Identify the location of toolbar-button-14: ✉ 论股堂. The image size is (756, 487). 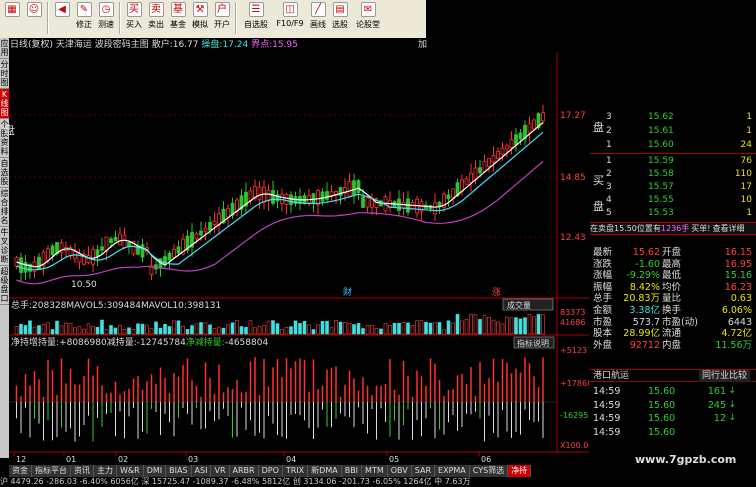
(368, 19).